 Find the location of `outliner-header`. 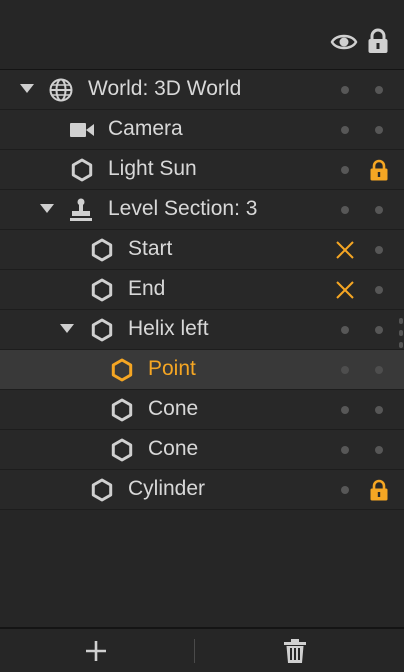

outliner-header is located at coordinates (202, 35).